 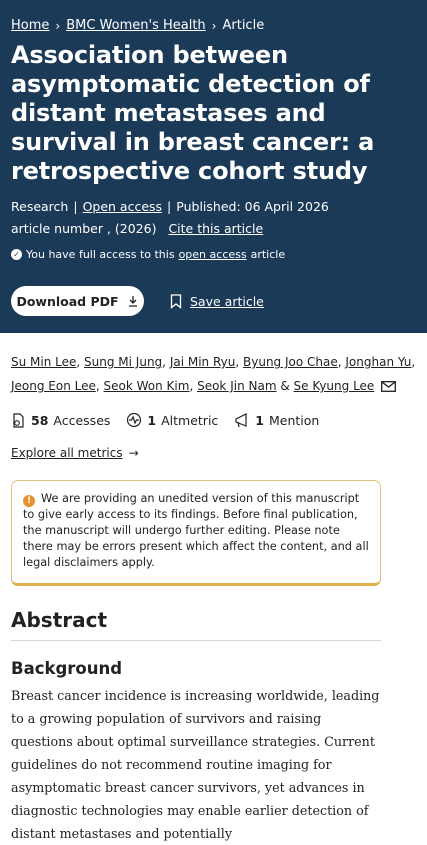 What do you see at coordinates (190, 420) in the screenshot?
I see `altmetric-label: Altmetric` at bounding box center [190, 420].